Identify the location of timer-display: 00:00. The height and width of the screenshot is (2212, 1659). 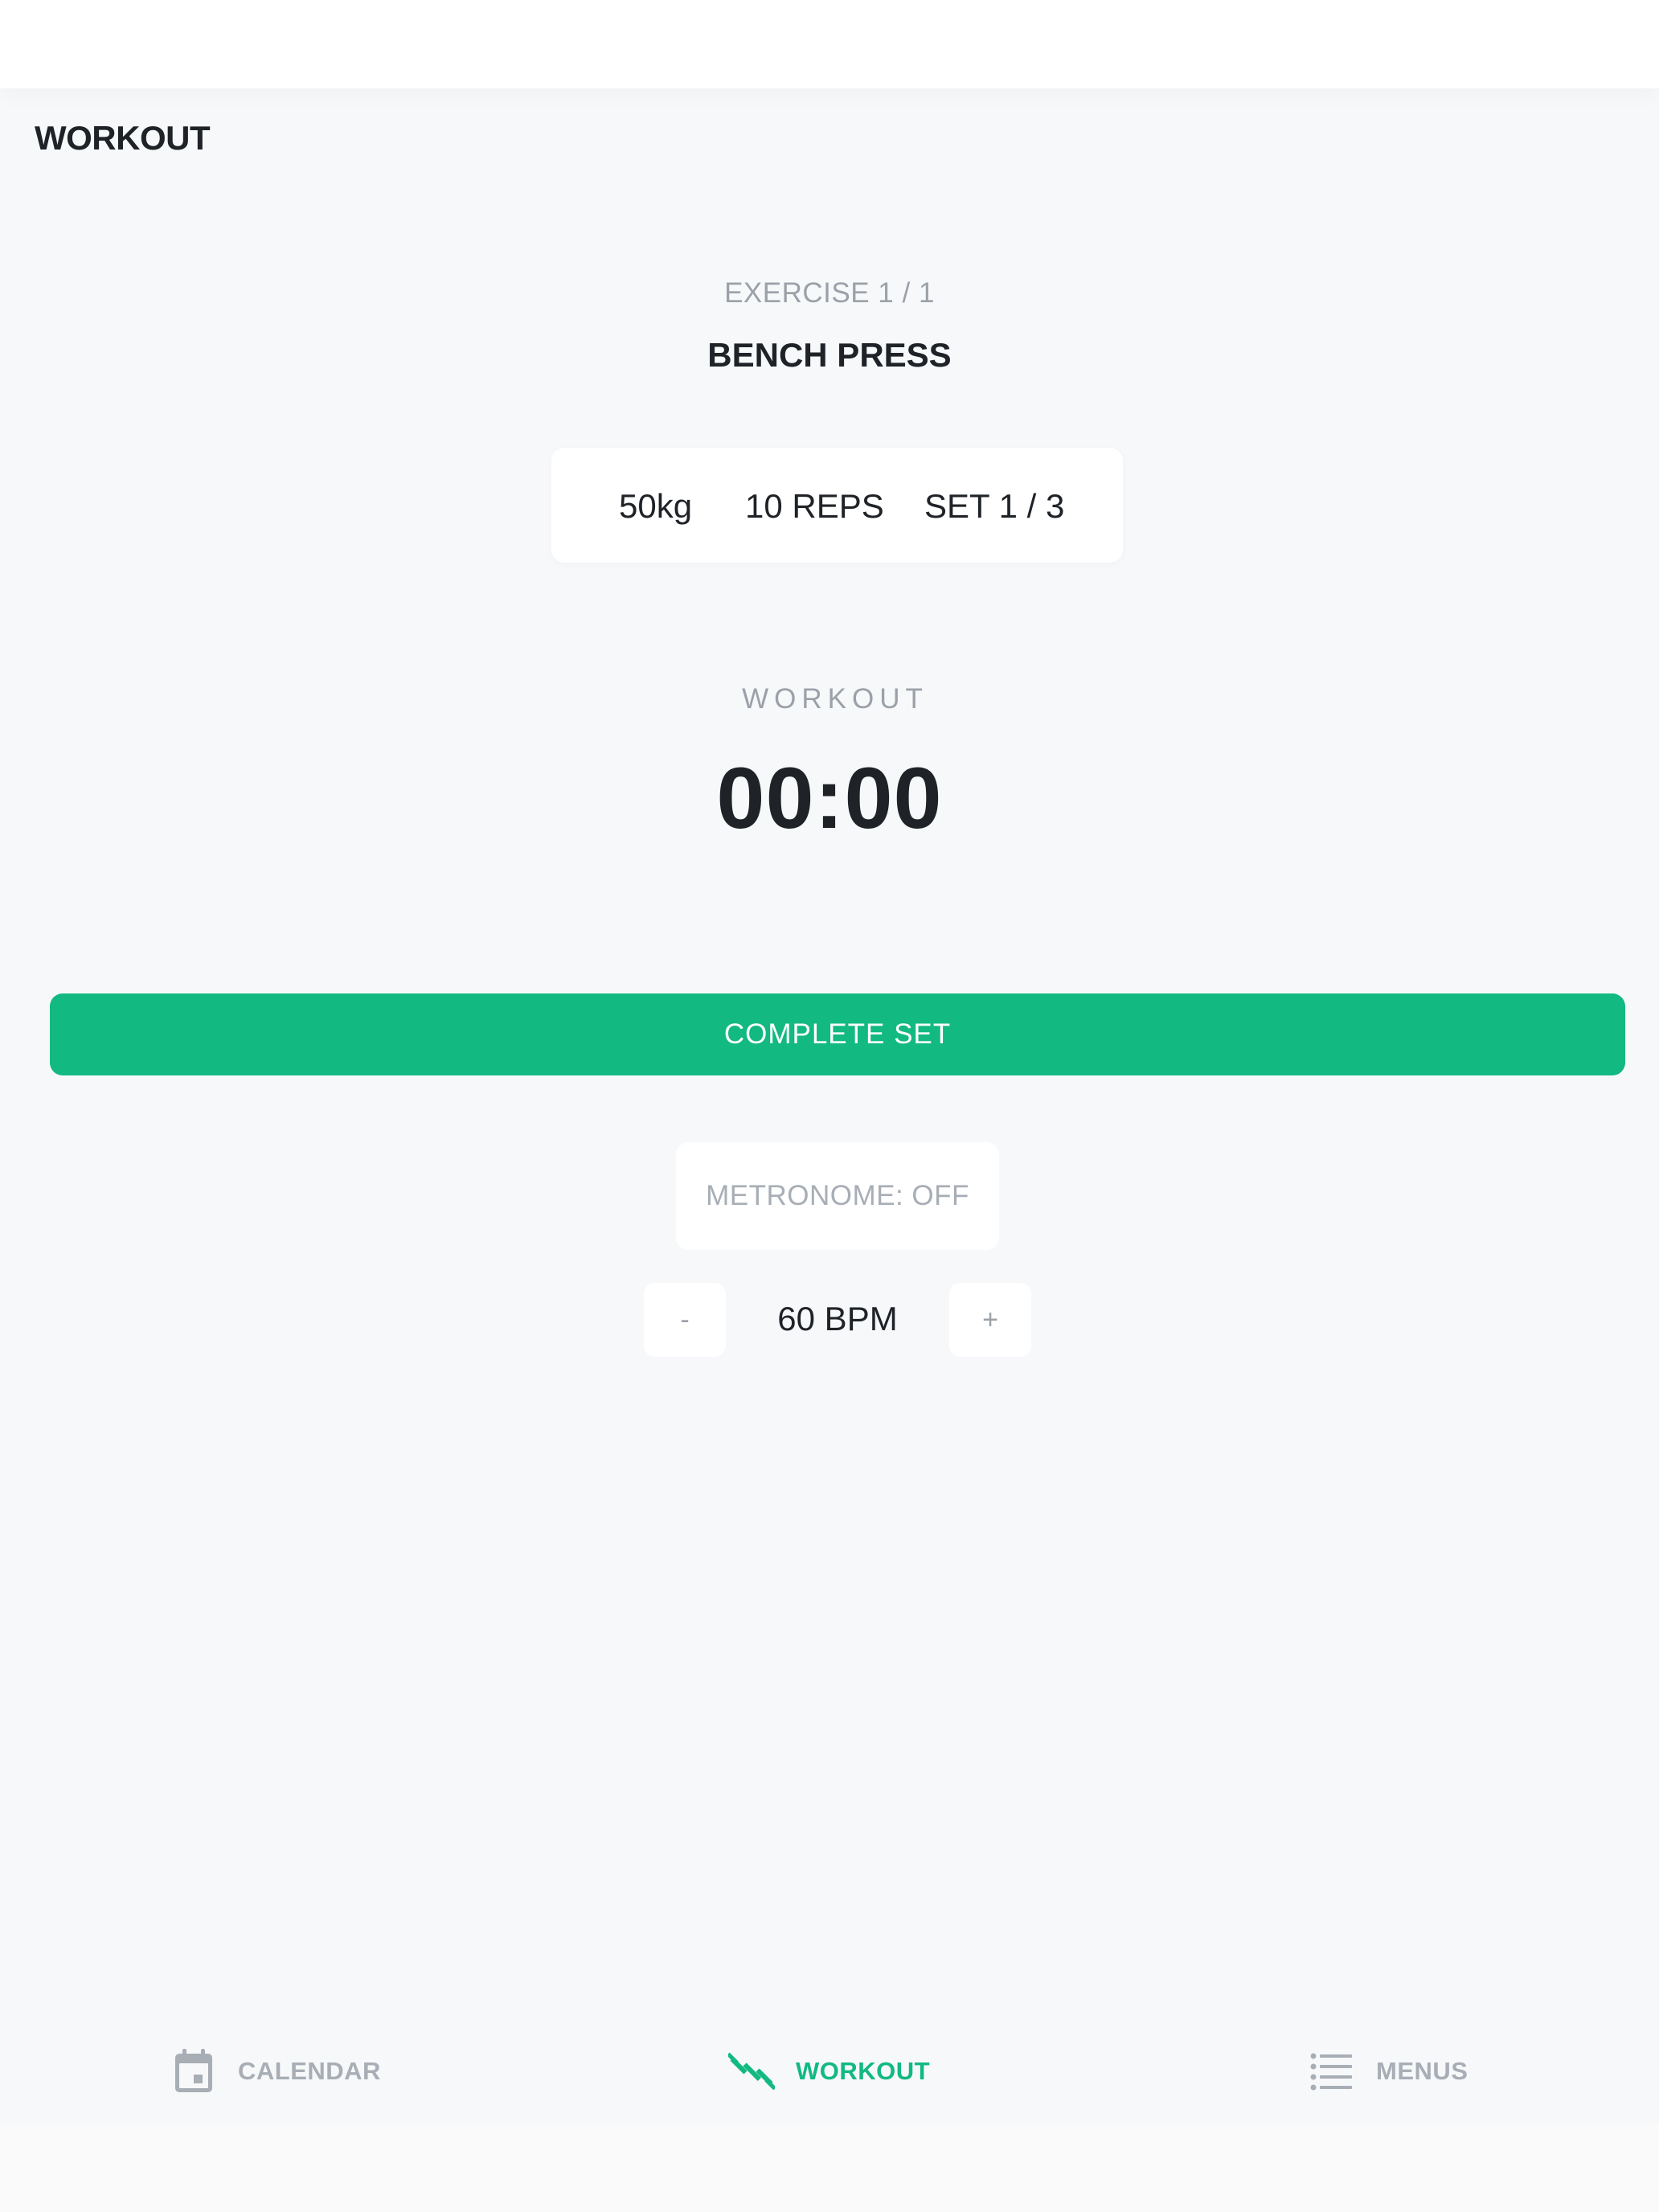
(829, 797).